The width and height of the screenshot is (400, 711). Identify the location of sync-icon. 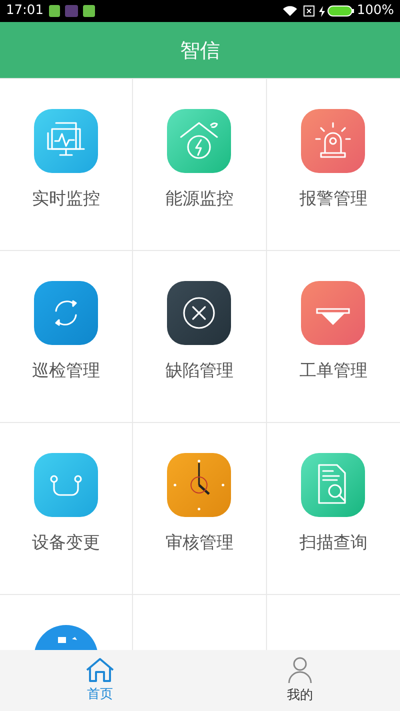
(66, 313).